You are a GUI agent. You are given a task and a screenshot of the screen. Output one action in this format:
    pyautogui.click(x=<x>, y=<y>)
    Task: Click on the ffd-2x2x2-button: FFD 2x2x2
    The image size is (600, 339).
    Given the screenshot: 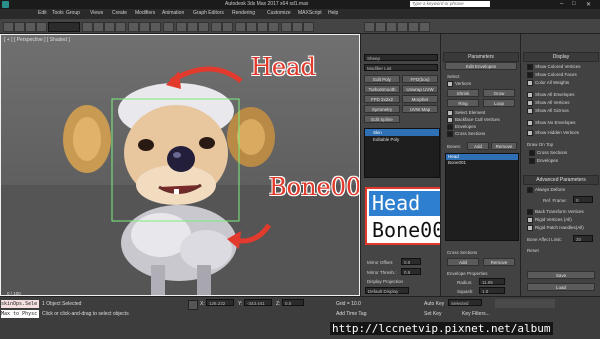 What is the action you would take?
    pyautogui.click(x=382, y=99)
    